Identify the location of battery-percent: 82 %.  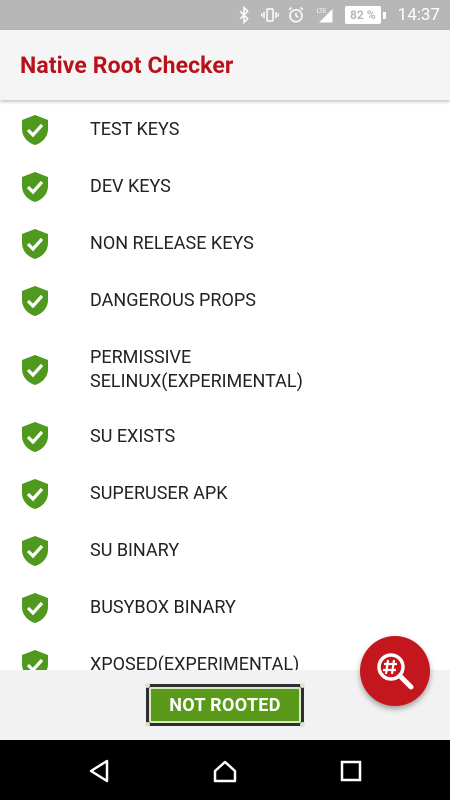
(363, 15).